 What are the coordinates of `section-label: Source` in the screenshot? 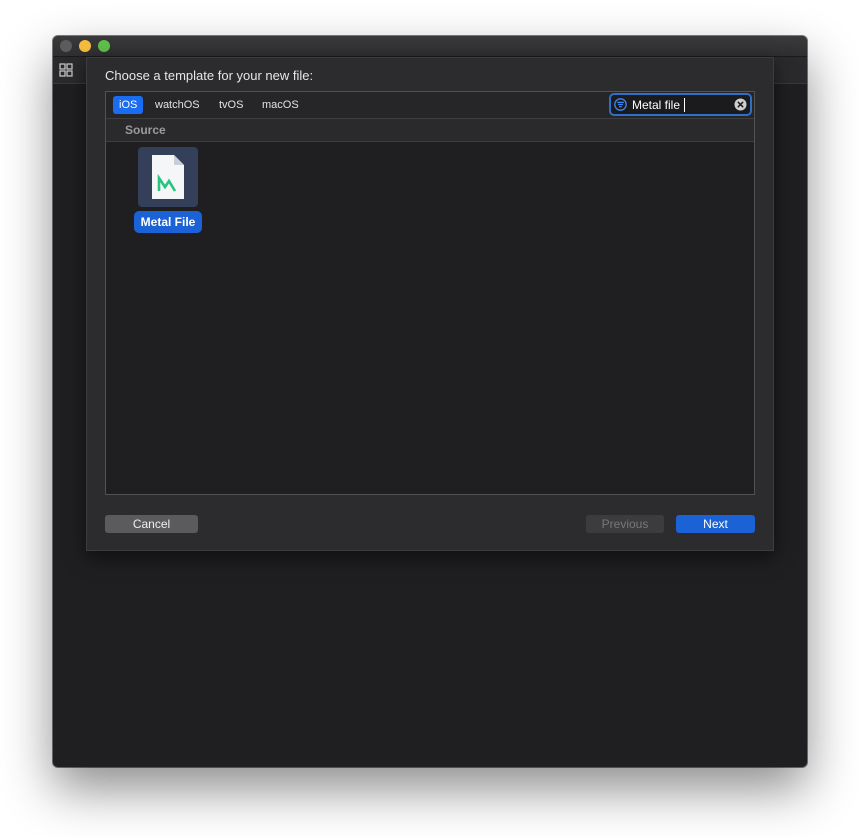 It's located at (145, 130).